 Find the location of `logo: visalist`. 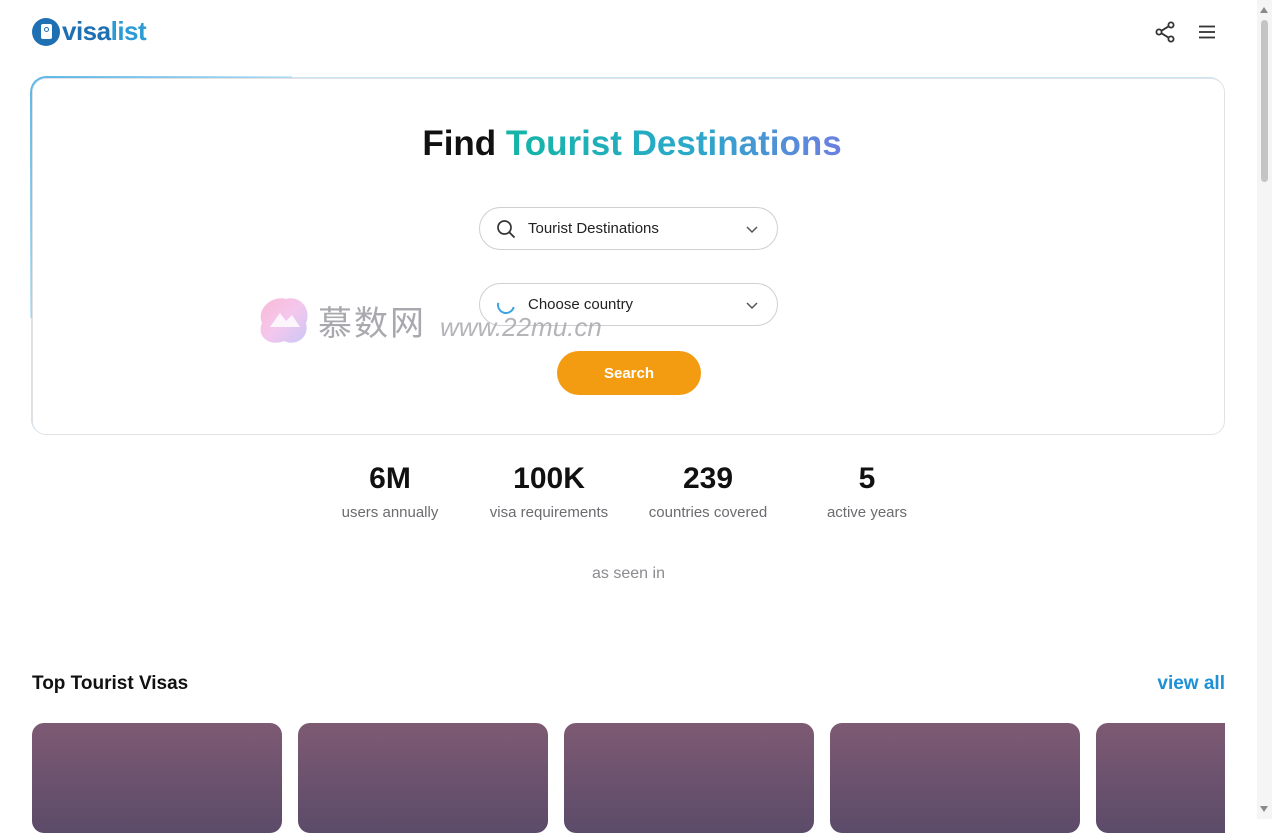

logo: visalist is located at coordinates (89, 31).